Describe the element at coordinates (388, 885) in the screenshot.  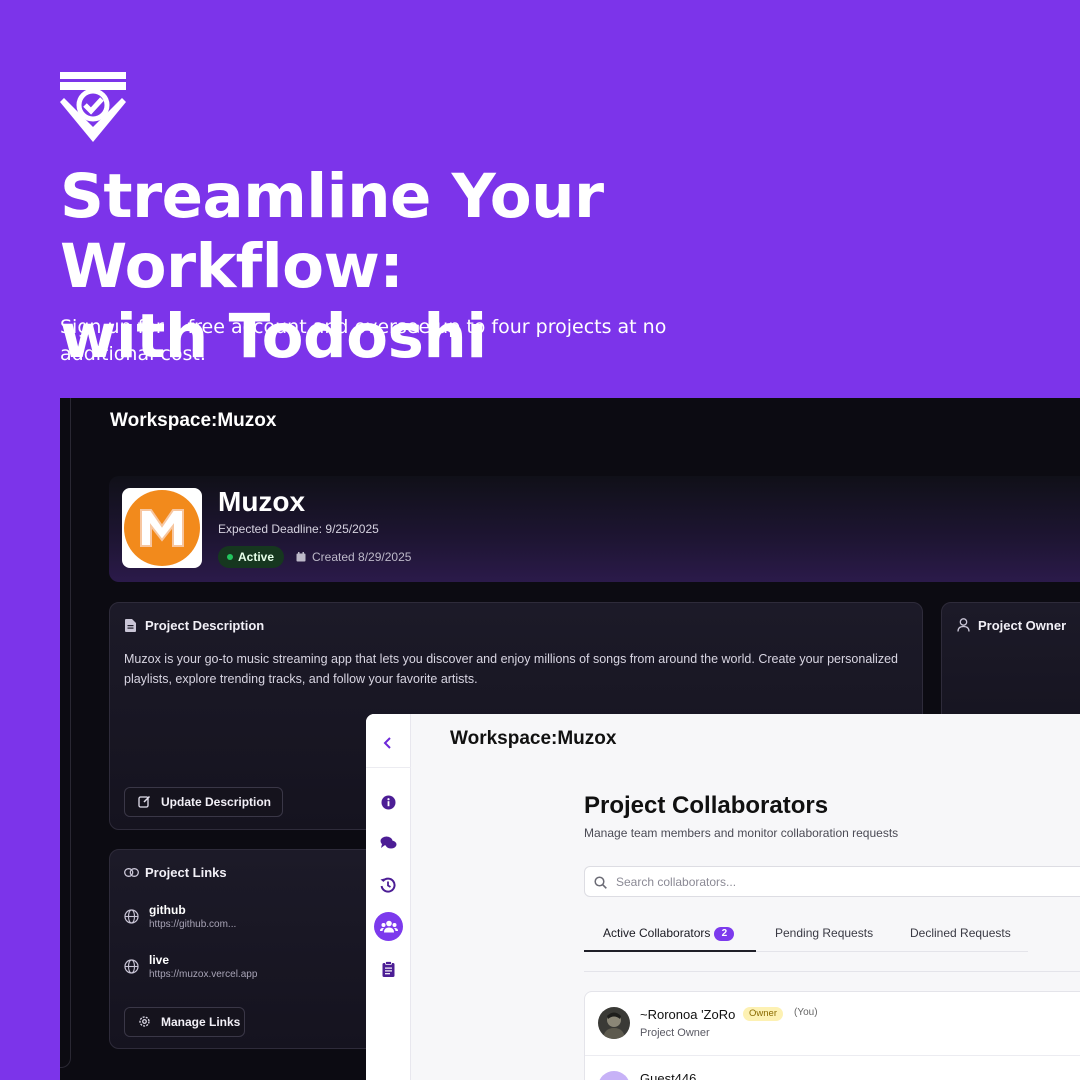
I see `history-icon` at that location.